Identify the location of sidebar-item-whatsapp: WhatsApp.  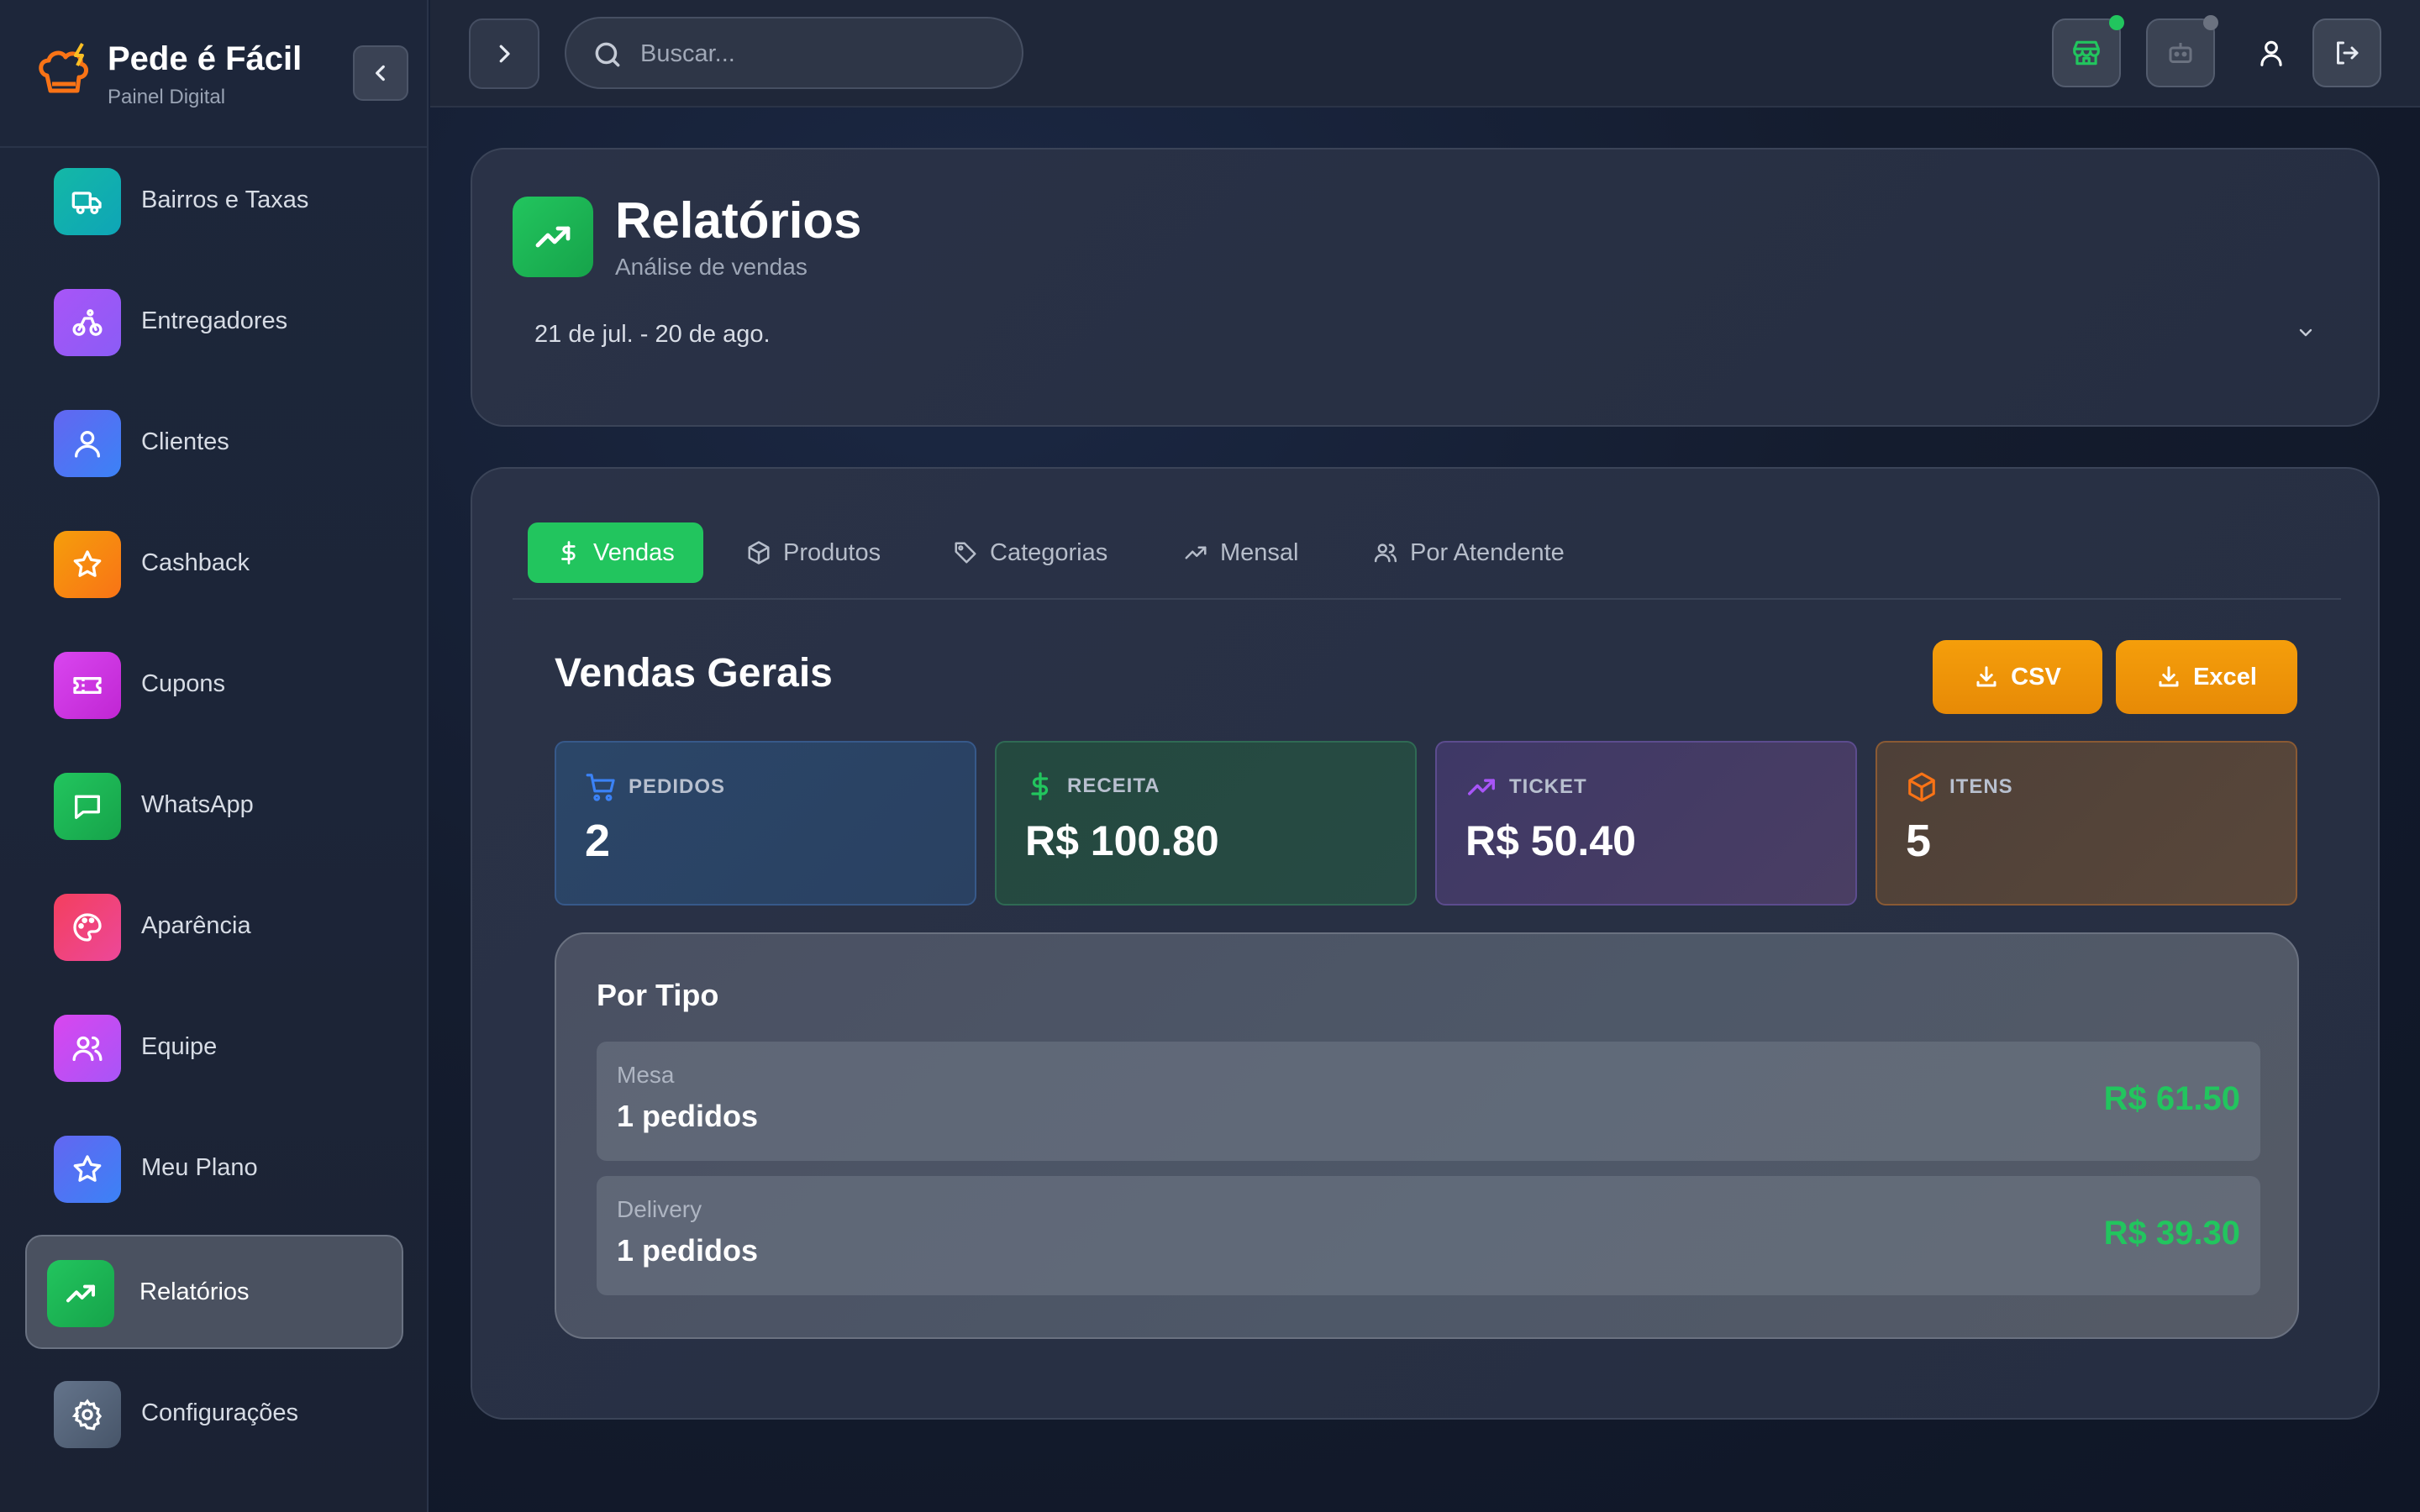
(214, 806).